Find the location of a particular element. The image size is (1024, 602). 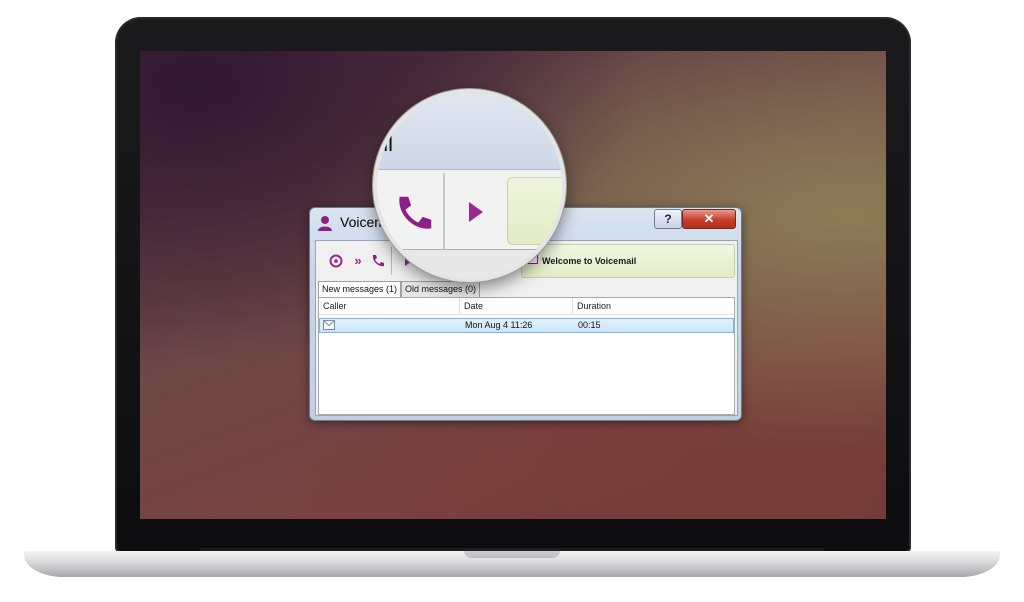

magnifier-lens: ail is located at coordinates (469, 185).